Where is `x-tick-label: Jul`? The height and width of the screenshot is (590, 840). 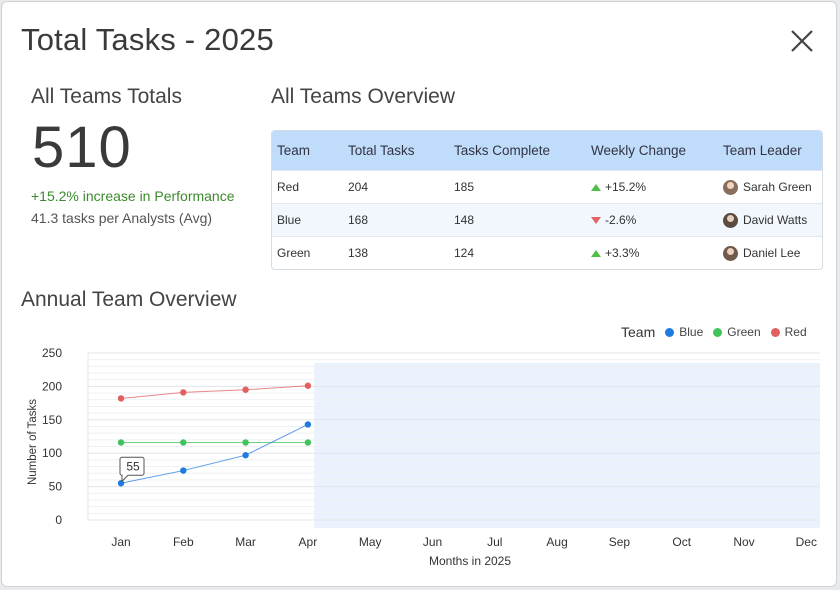
x-tick-label: Jul is located at coordinates (494, 542).